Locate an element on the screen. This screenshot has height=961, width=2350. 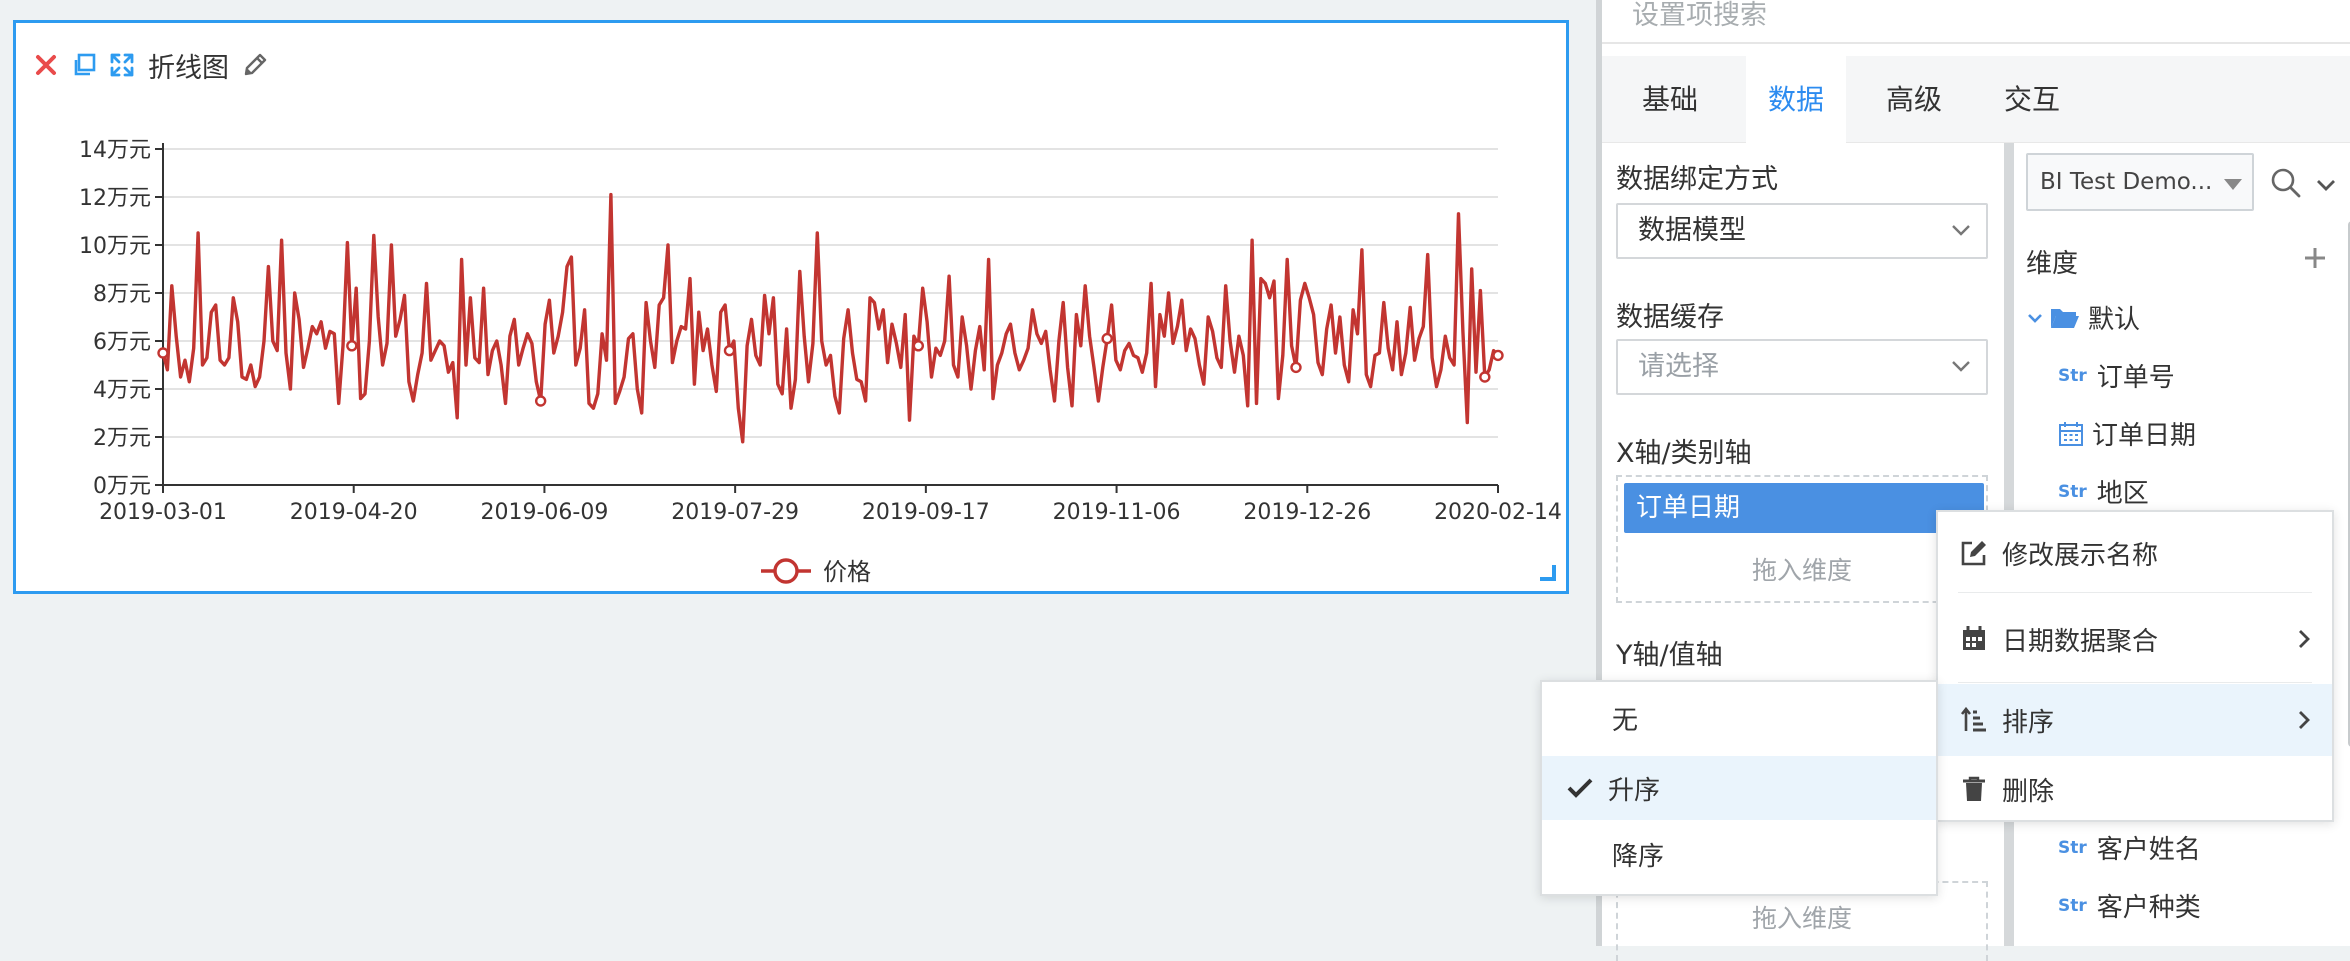
check-icon is located at coordinates (1580, 788).